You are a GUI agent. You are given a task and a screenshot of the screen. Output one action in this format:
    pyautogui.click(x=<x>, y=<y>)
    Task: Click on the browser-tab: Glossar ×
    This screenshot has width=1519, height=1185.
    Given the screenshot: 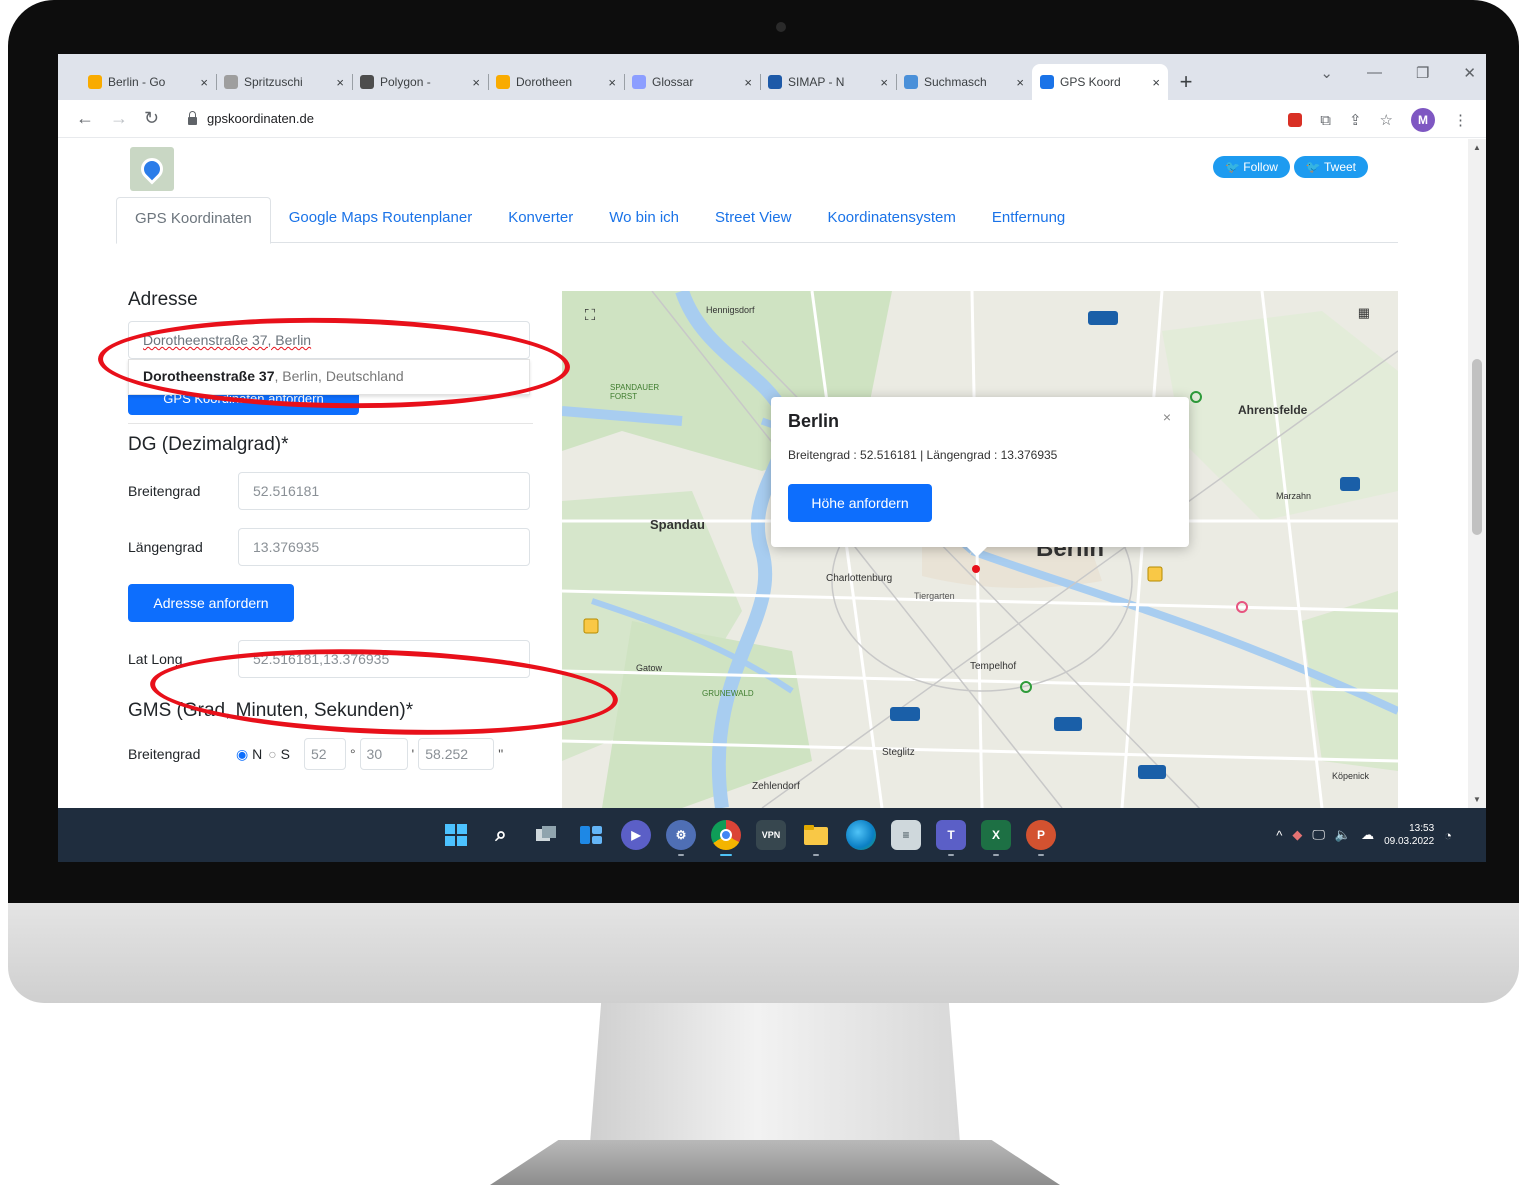 What is the action you would take?
    pyautogui.click(x=692, y=82)
    